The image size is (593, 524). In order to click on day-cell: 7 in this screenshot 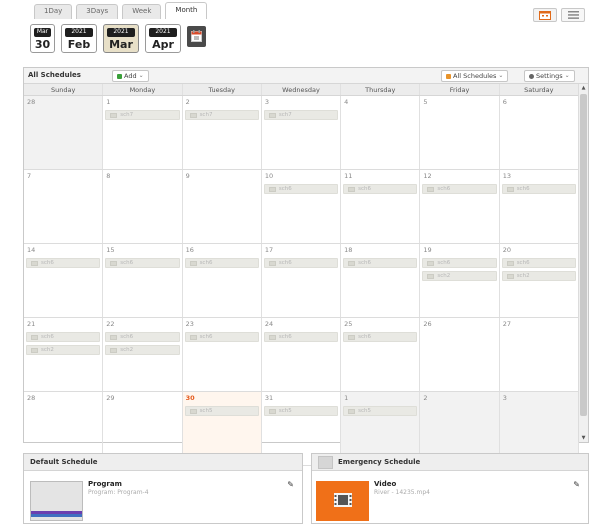, I will do `click(64, 206)`.